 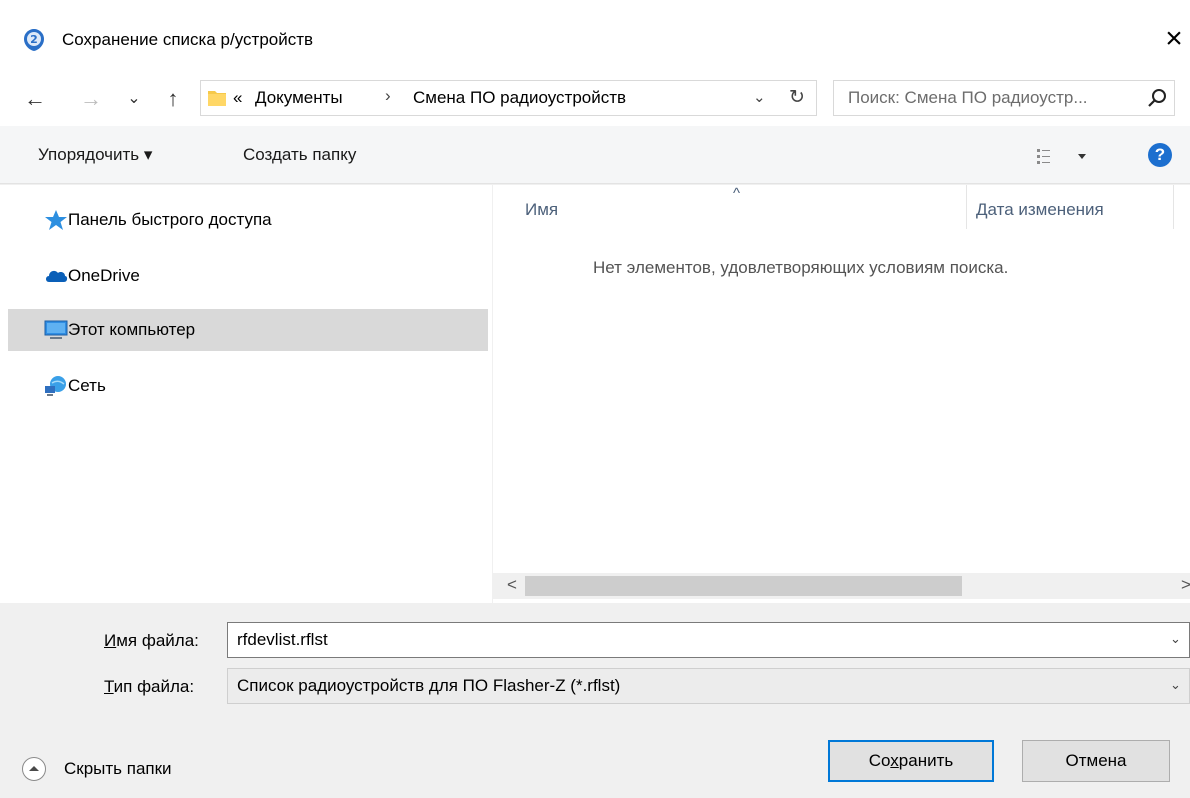 I want to click on sidebar-item-onedrive: OneDrive, so click(x=248, y=276).